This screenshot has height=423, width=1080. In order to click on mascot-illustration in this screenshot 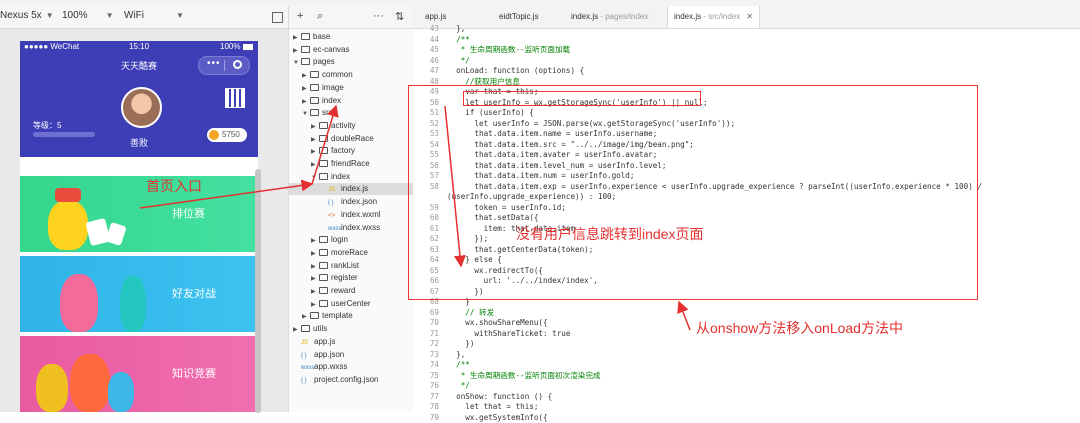, I will do `click(79, 303)`.